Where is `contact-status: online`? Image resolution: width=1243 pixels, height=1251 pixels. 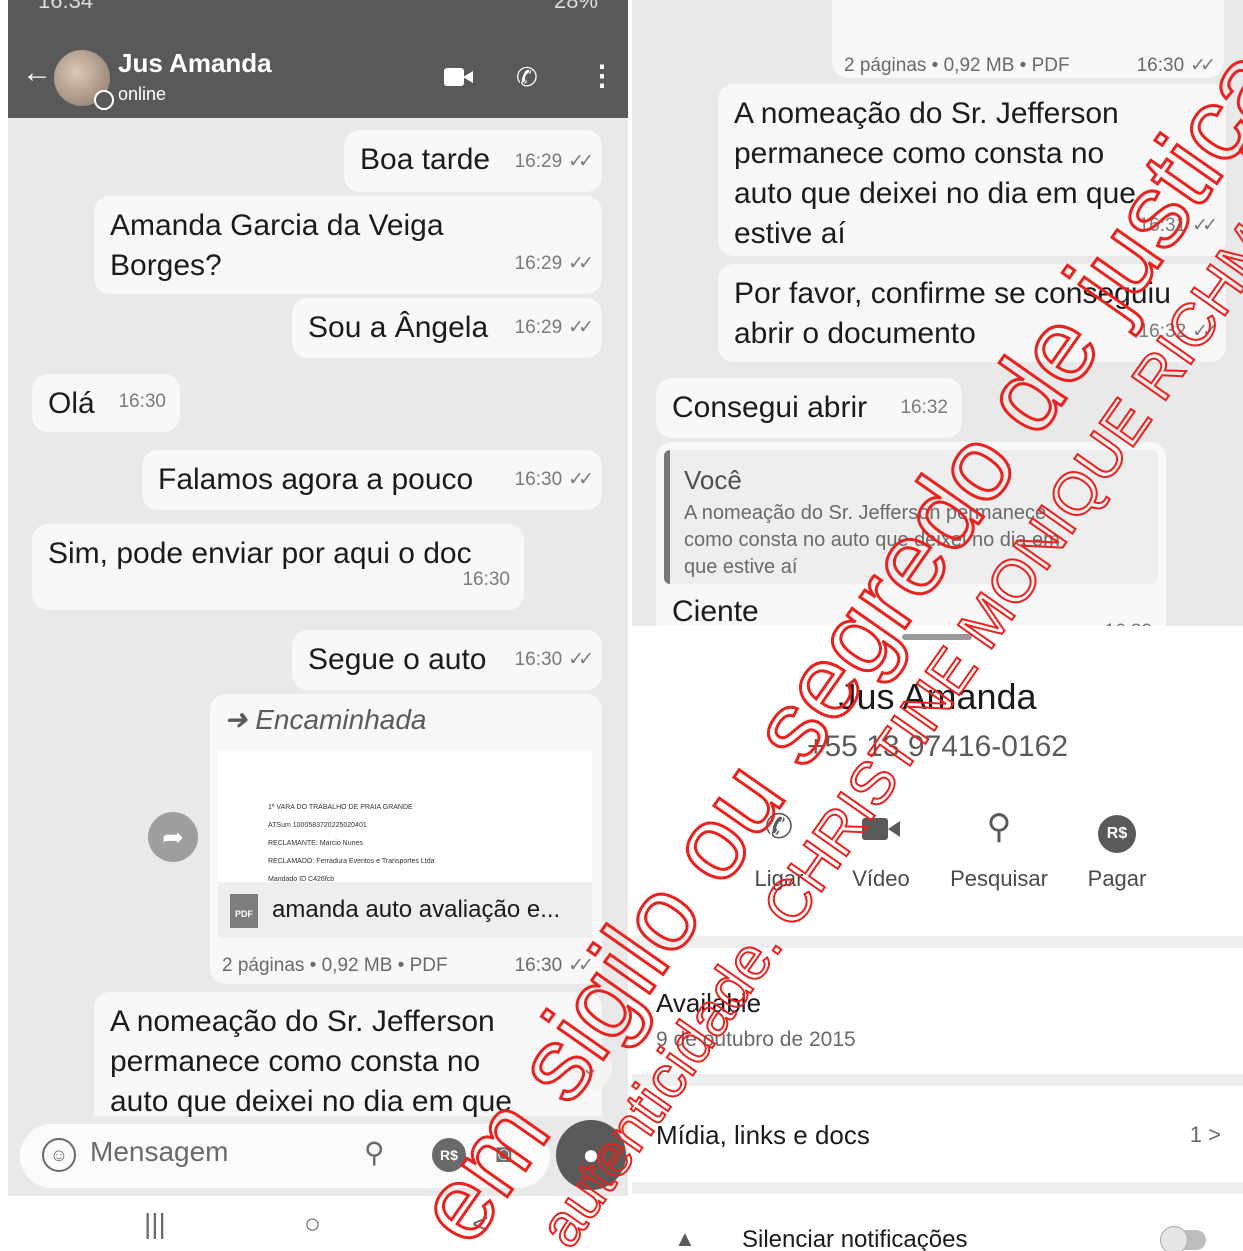
contact-status: online is located at coordinates (142, 94).